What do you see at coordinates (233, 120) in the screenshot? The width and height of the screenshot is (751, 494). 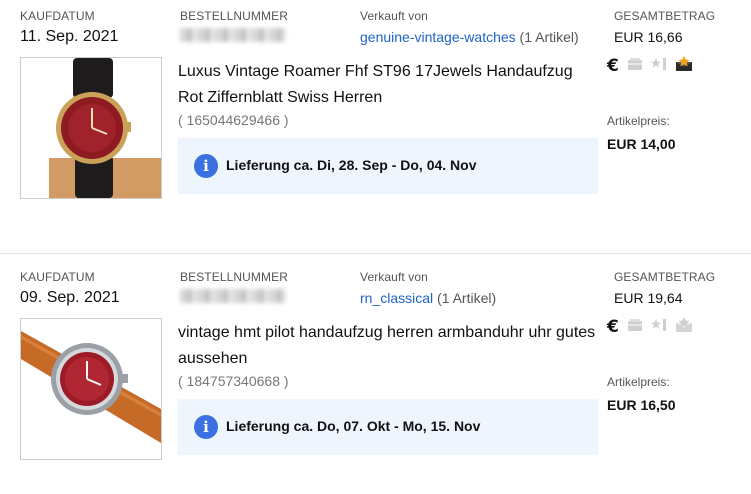 I see `item-number: ( 165044629466 )` at bounding box center [233, 120].